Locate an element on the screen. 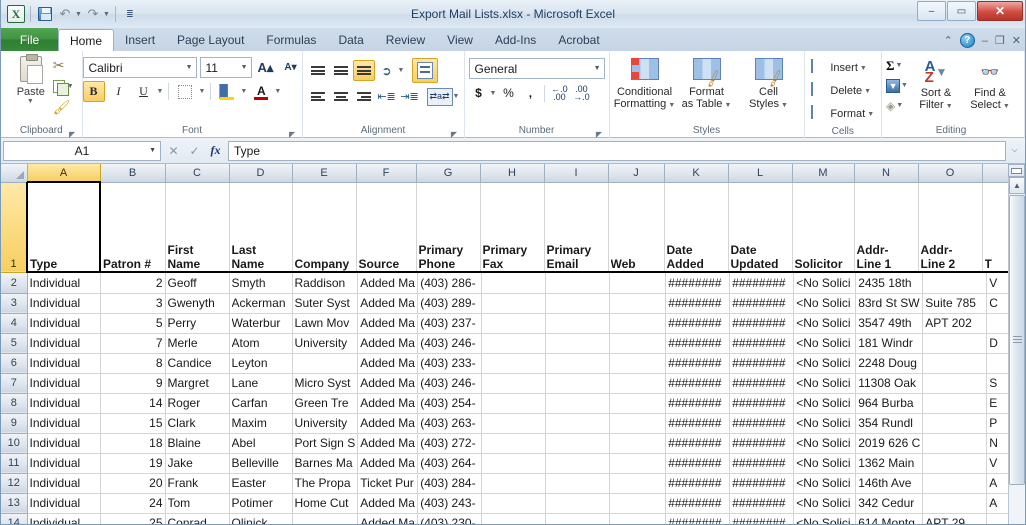  cell-B12: 20 is located at coordinates (133, 483).